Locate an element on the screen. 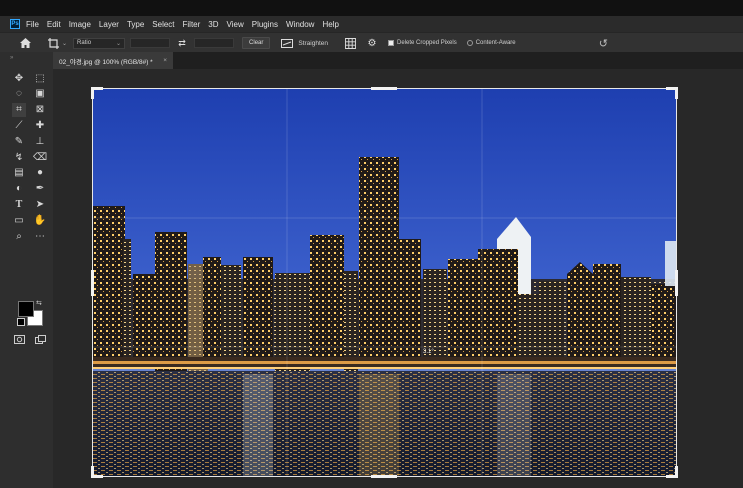 This screenshot has width=743, height=488. crop-handle-left-center is located at coordinates (92, 283).